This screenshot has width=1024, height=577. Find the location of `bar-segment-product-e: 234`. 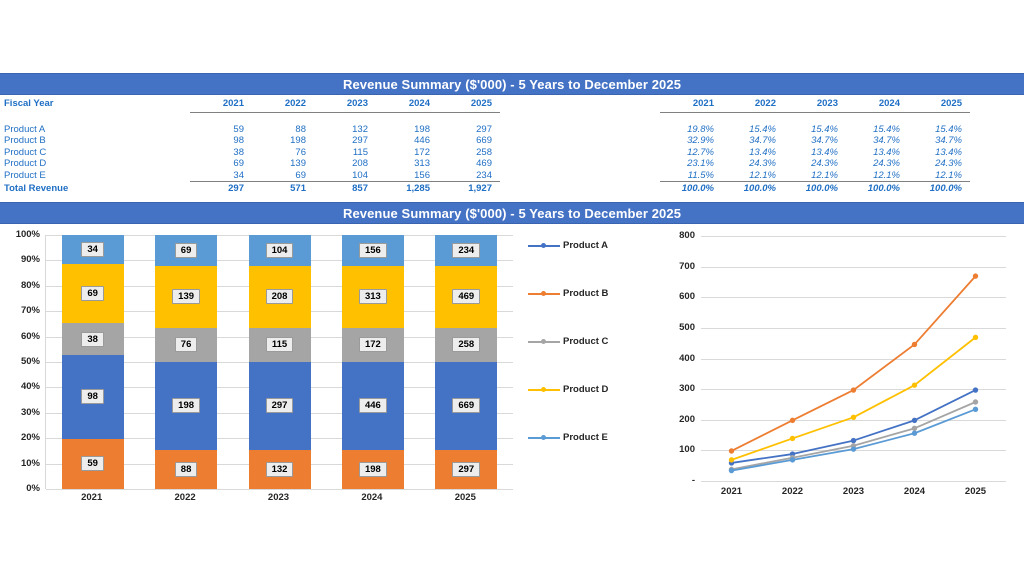

bar-segment-product-e: 234 is located at coordinates (466, 250).